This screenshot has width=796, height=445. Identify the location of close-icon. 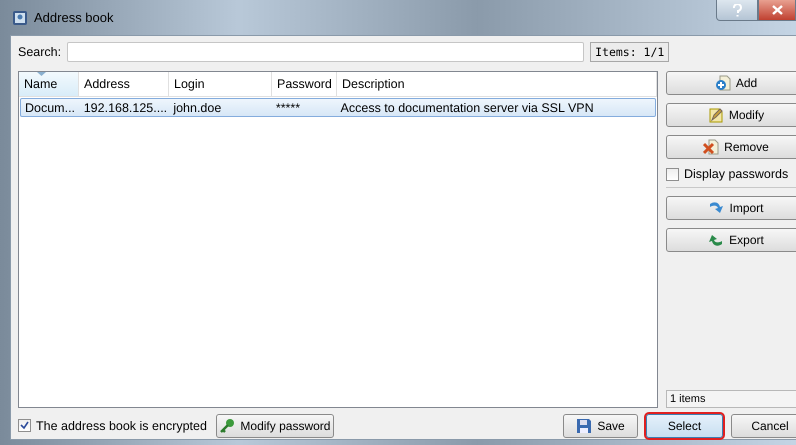
(777, 10).